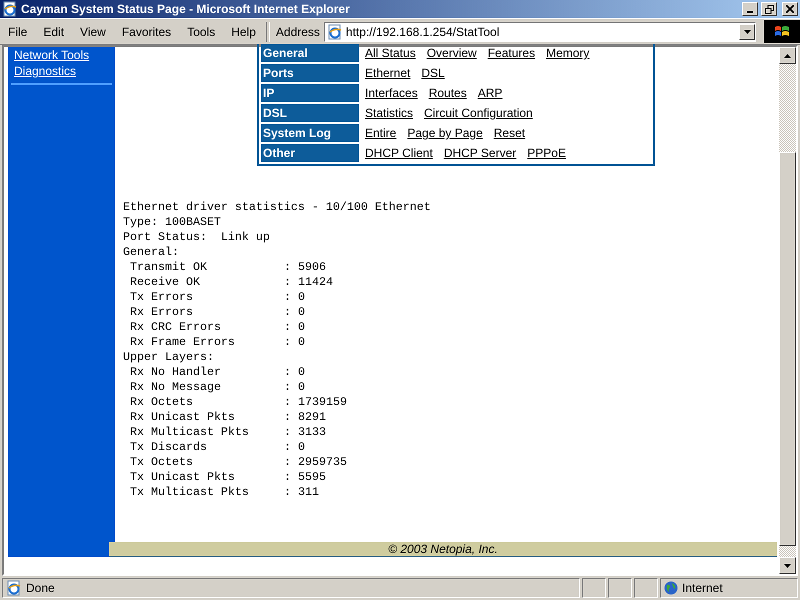 Image resolution: width=800 pixels, height=600 pixels. I want to click on scroll-up-button, so click(787, 55).